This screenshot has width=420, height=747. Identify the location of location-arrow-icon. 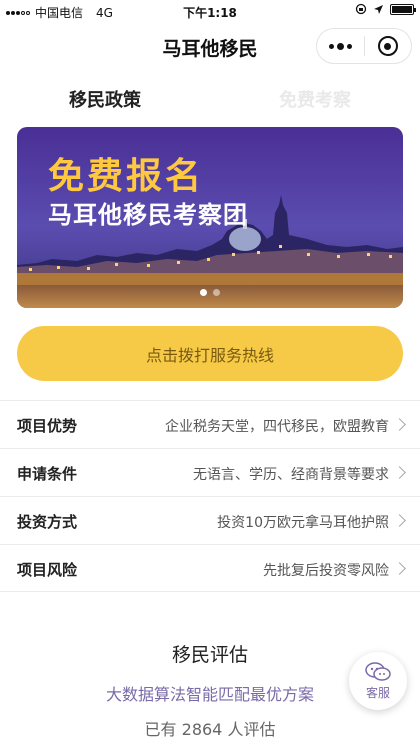
(378, 9).